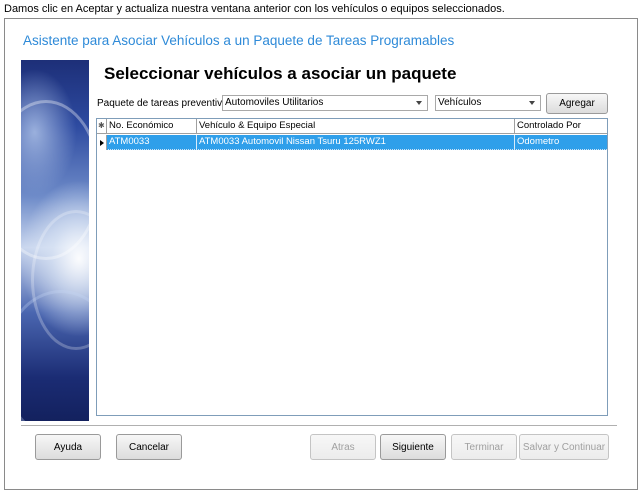 This screenshot has width=642, height=494. What do you see at coordinates (102, 126) in the screenshot?
I see `new-row-marker-icon: ✱` at bounding box center [102, 126].